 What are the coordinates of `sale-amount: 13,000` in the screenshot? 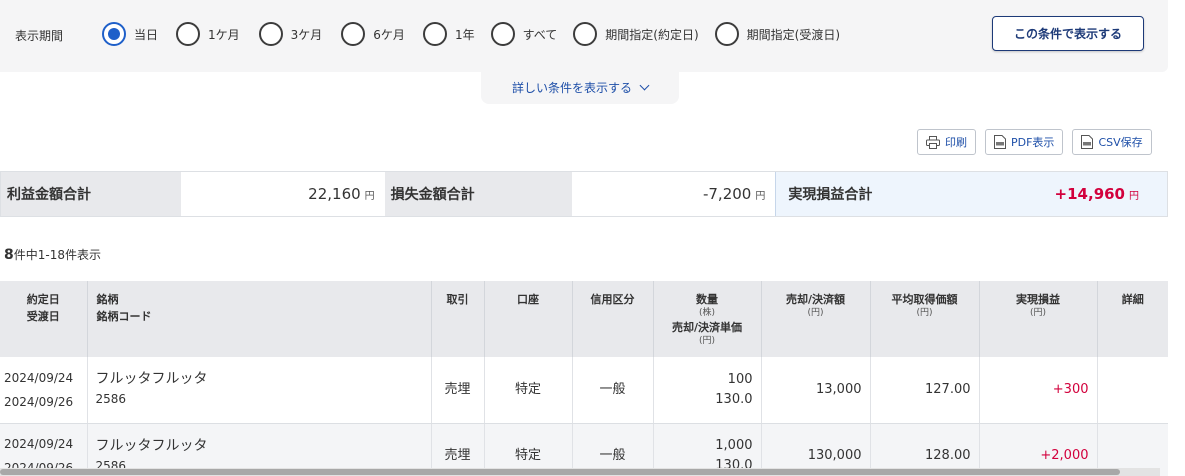 It's located at (816, 390).